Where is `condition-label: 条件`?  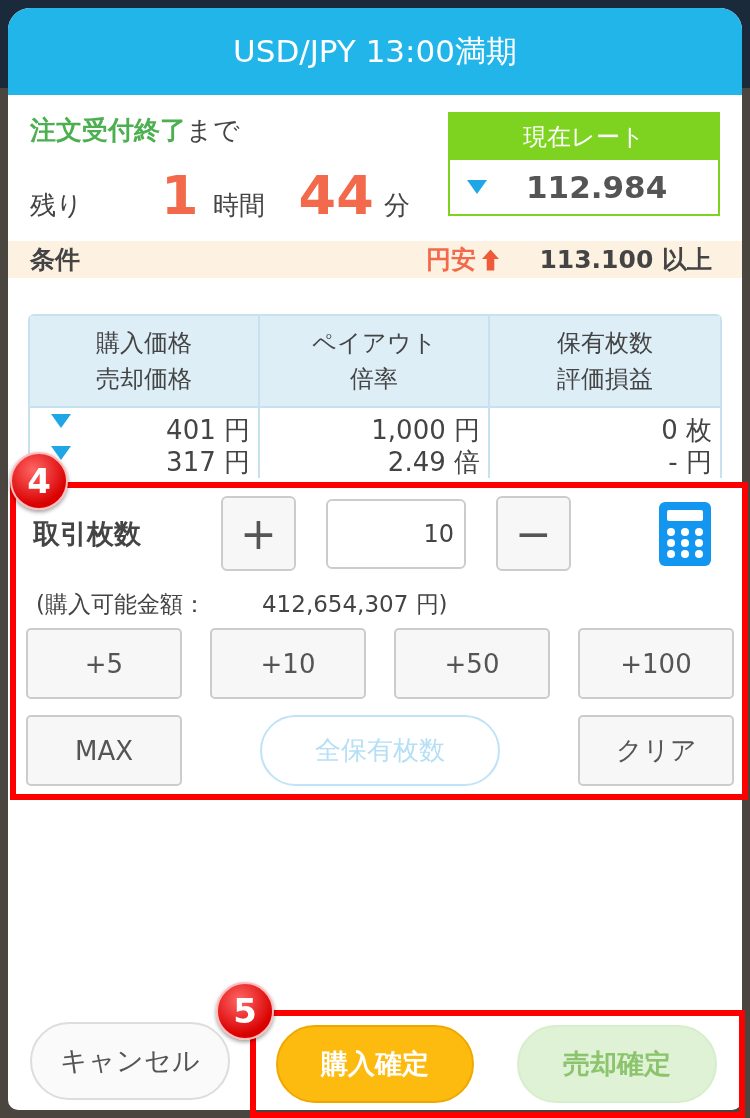 condition-label: 条件 is located at coordinates (55, 260).